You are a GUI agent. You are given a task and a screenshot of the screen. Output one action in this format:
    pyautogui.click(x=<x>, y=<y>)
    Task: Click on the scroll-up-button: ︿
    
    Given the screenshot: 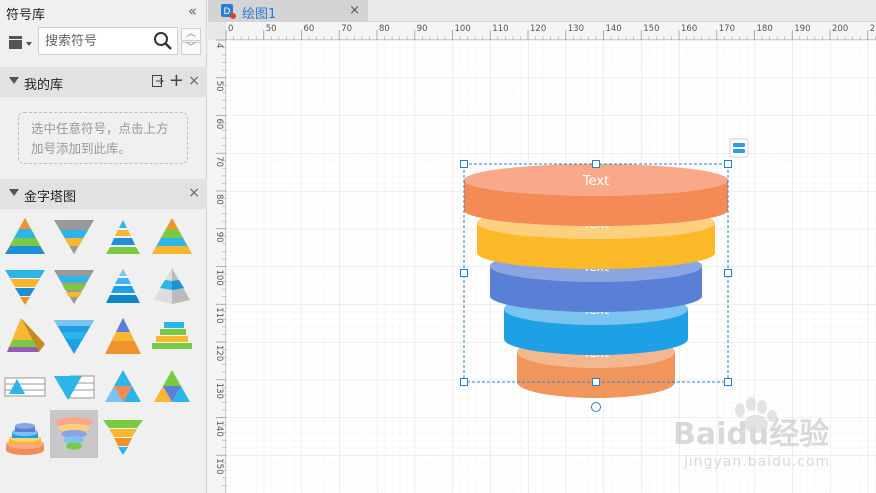 What is the action you would take?
    pyautogui.click(x=191, y=34)
    